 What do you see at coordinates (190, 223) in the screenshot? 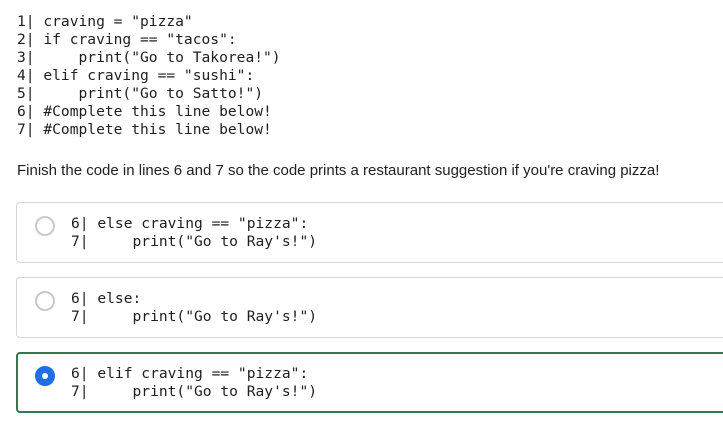
I see `option-a-line-6: 6| else craving == "pizza":` at bounding box center [190, 223].